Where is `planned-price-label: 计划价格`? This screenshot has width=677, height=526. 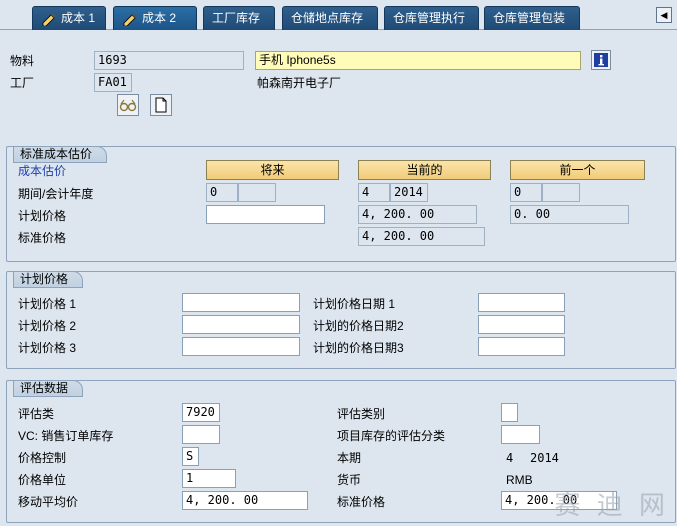
planned-price-label: 计划价格 is located at coordinates (42, 216).